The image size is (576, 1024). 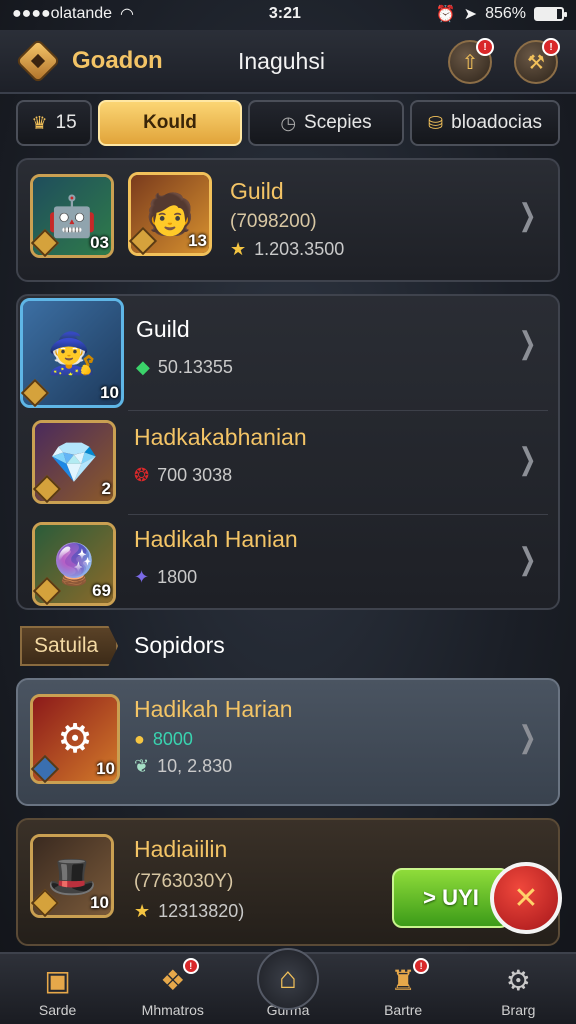 I want to click on tab-bloadocias: ⛁ bloadocias, so click(x=485, y=123).